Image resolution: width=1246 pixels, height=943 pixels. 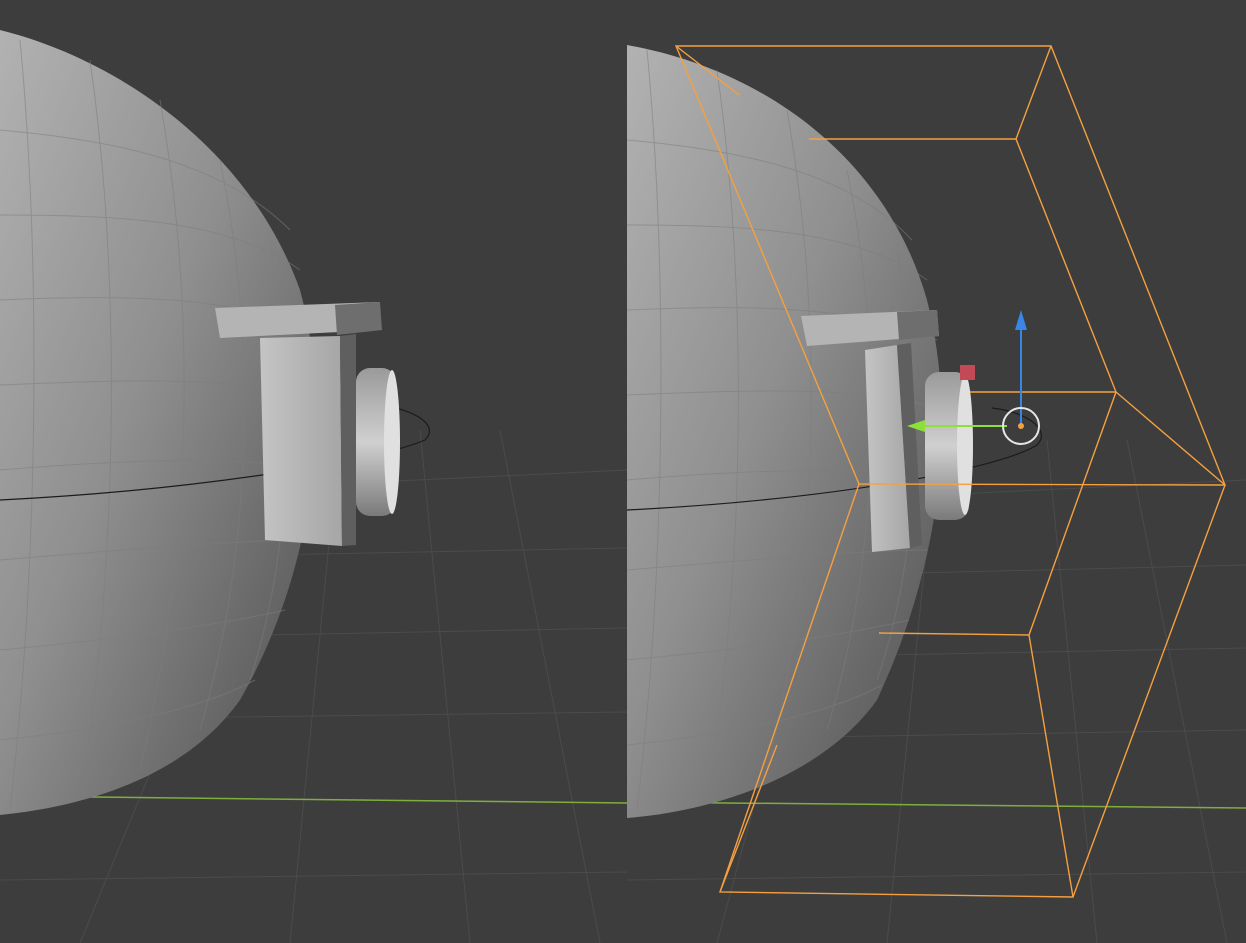 I want to click on bracket-body, so click(x=301, y=441).